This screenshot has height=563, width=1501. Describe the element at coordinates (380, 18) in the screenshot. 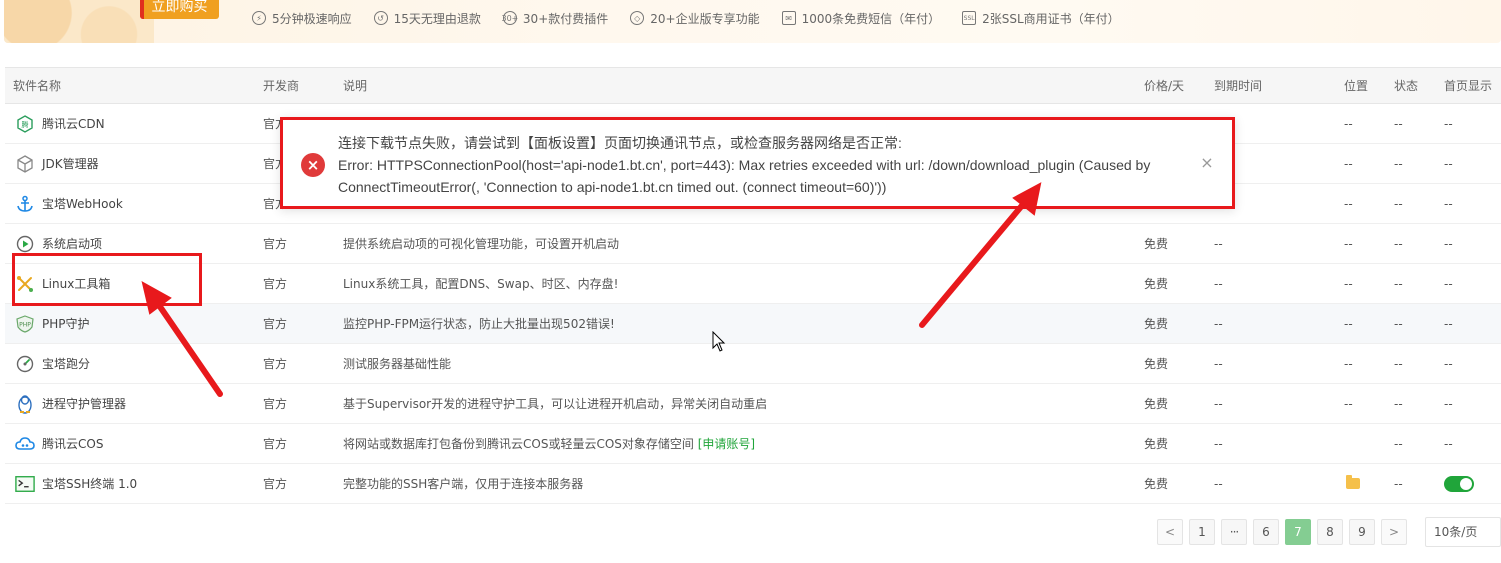

I see `refund-icon: ↺` at that location.